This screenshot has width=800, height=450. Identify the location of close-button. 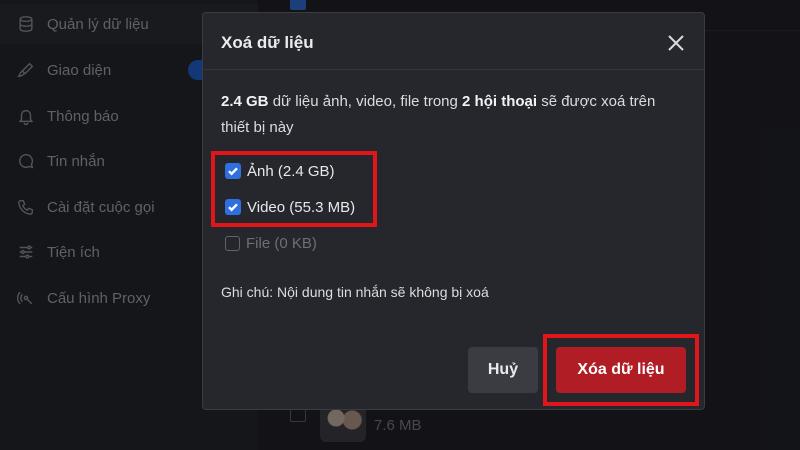
(676, 43).